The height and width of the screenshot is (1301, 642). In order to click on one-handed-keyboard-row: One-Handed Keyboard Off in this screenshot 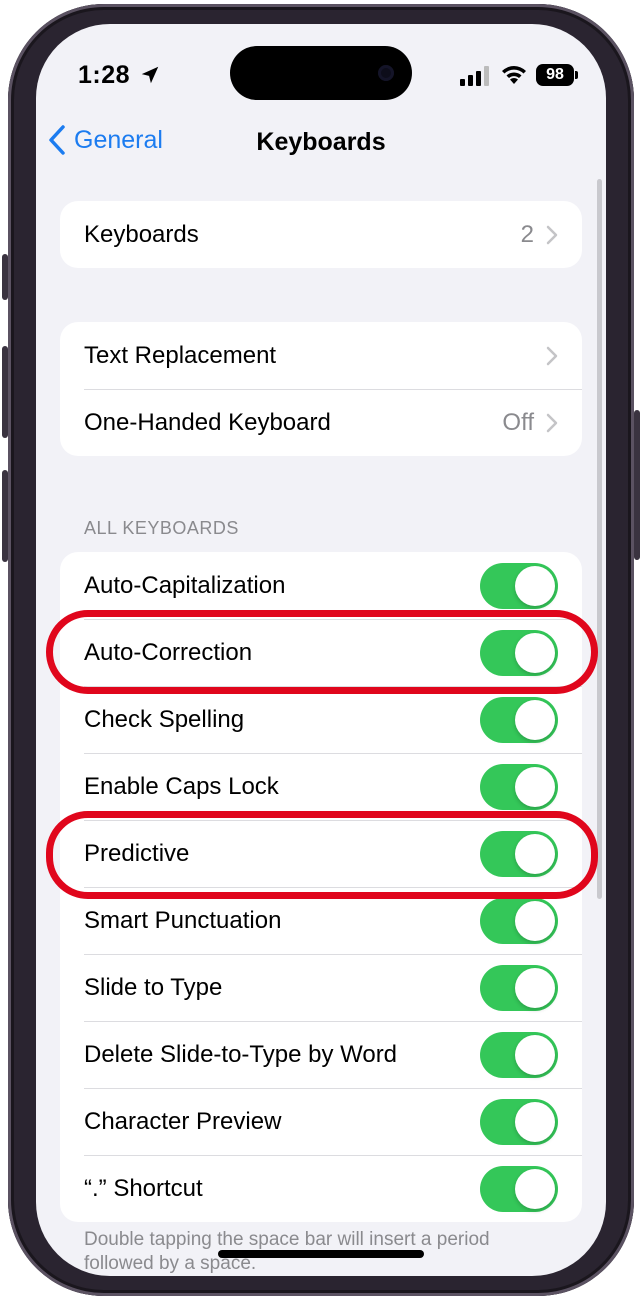, I will do `click(321, 422)`.